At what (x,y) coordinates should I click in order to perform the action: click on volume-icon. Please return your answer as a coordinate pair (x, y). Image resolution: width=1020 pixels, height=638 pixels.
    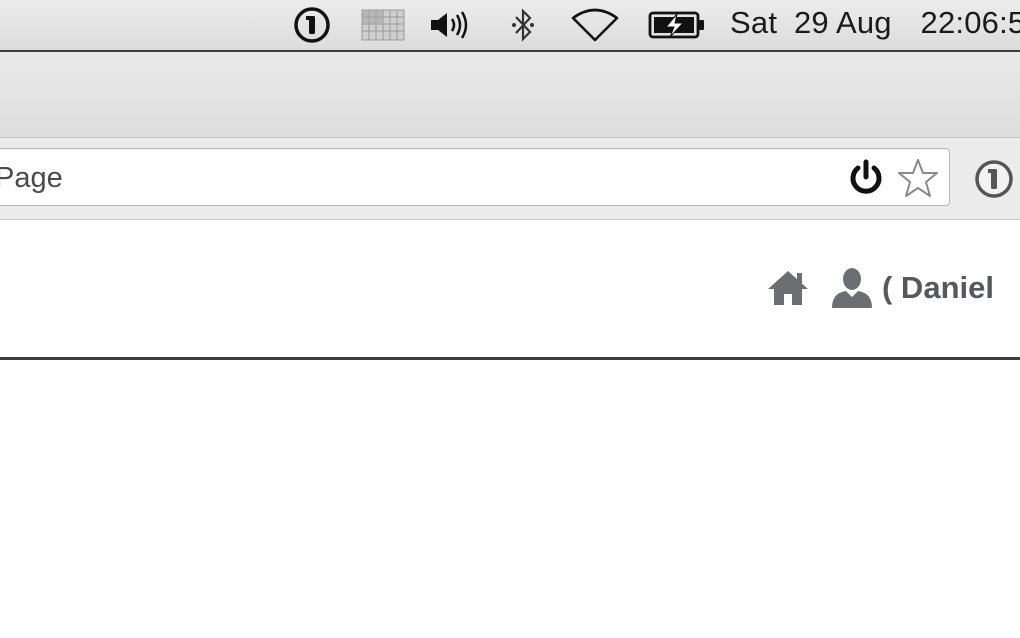
    Looking at the image, I should click on (450, 25).